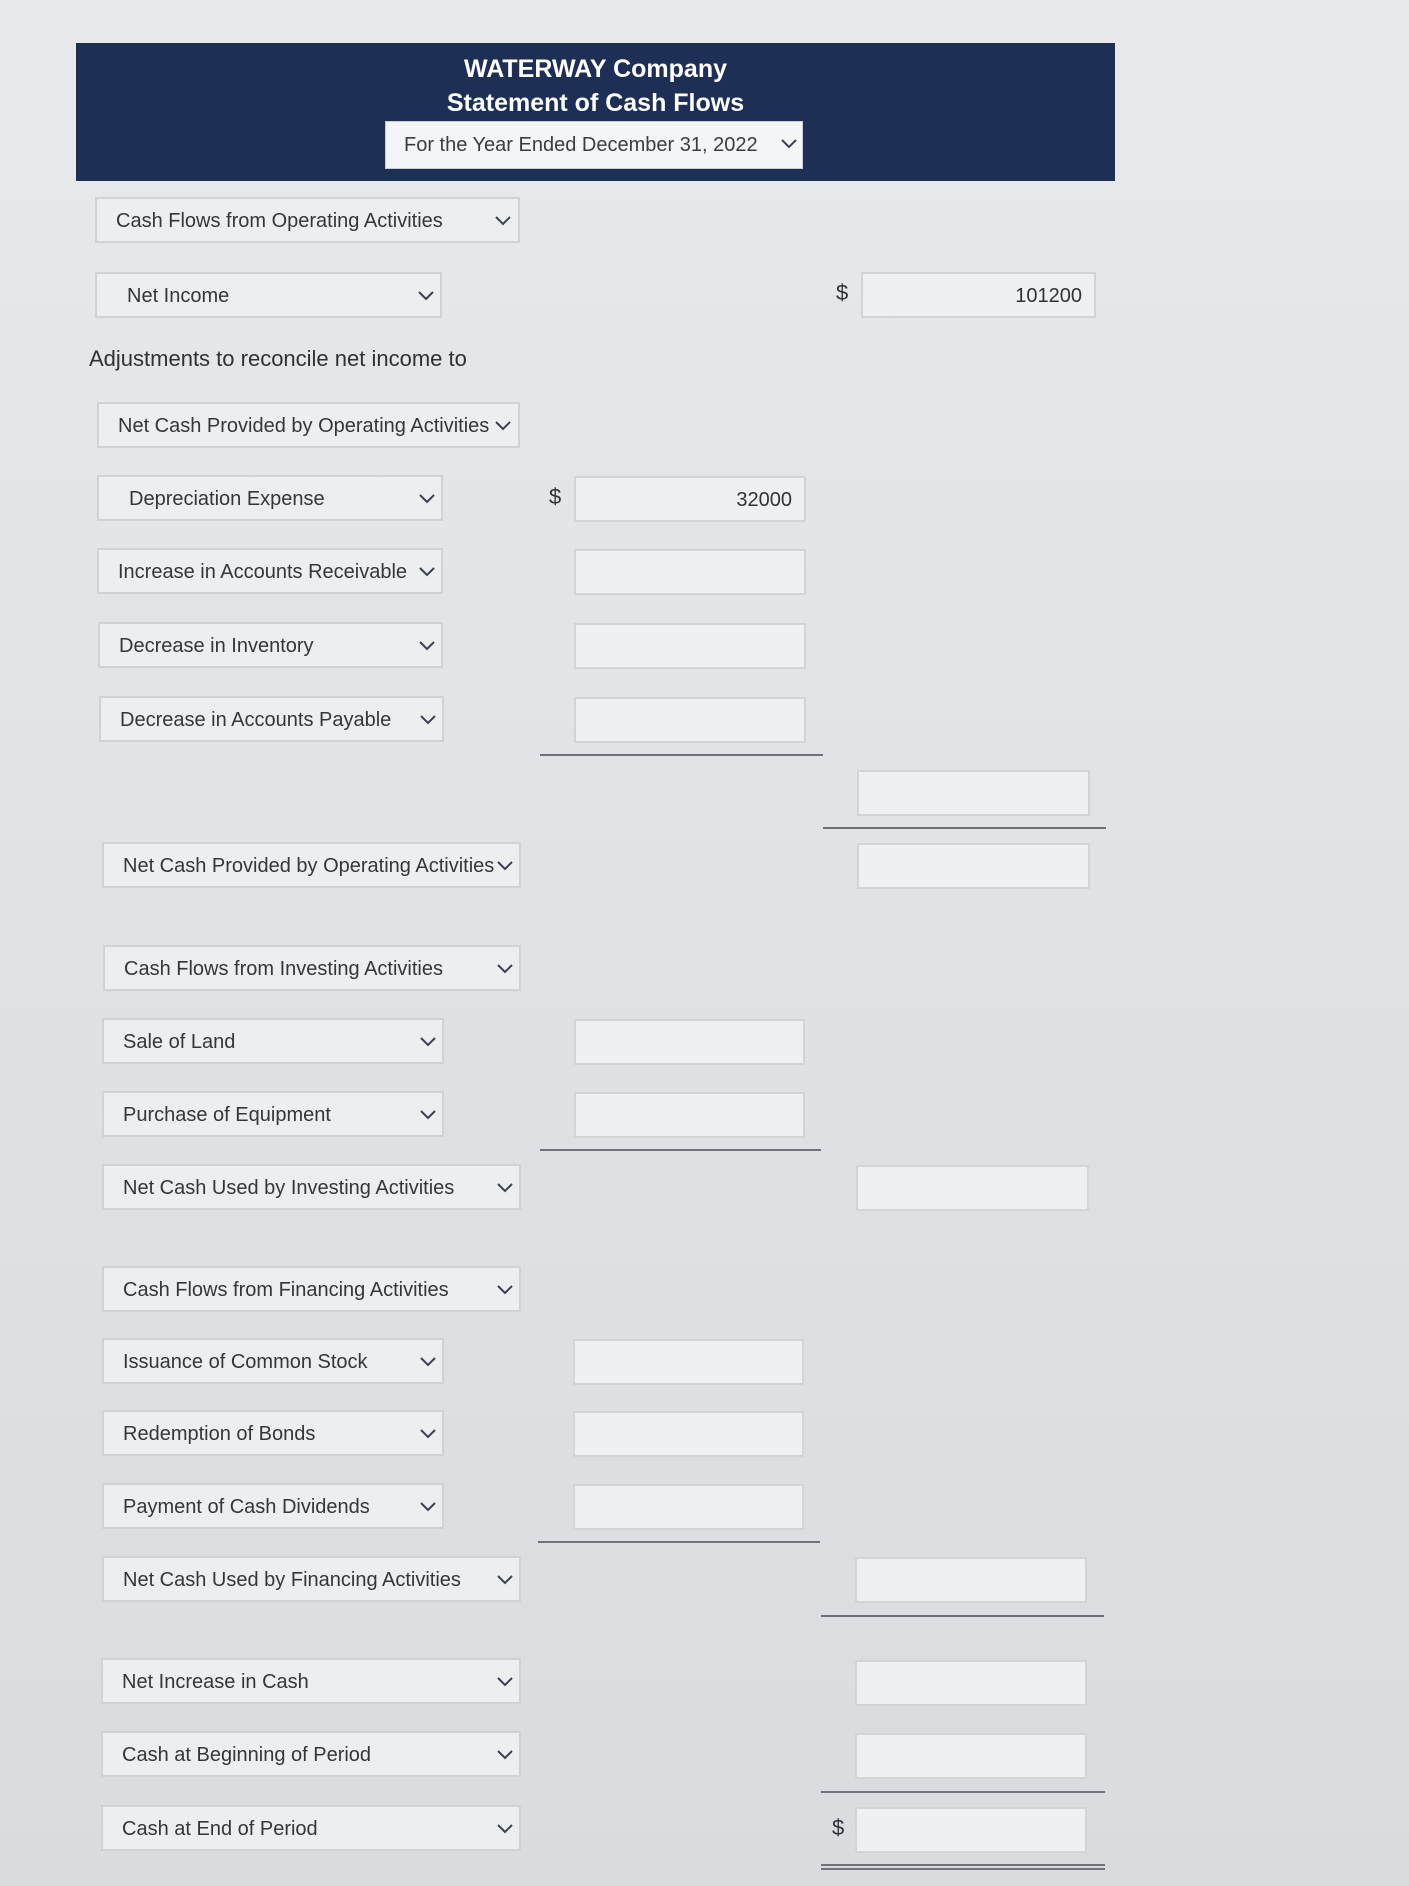  What do you see at coordinates (292, 1580) in the screenshot?
I see `select-net-financing-label: Net Cash Used by Financing Activities` at bounding box center [292, 1580].